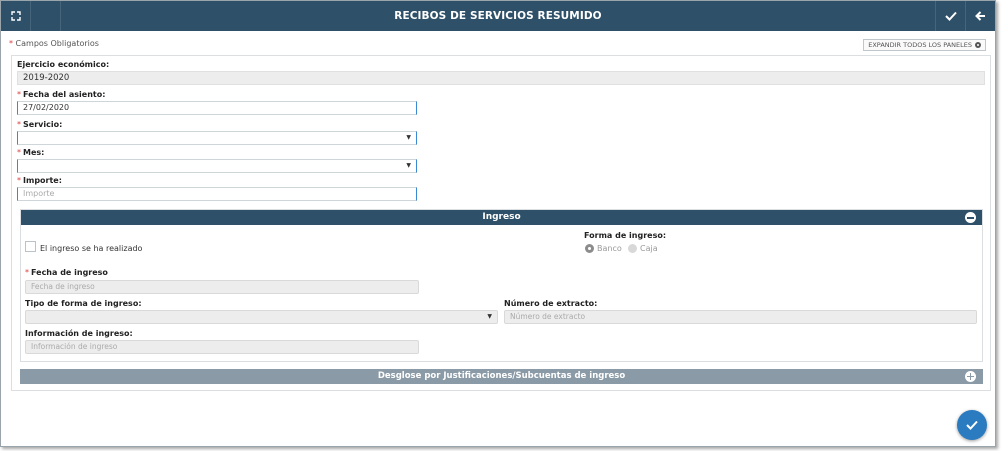  Describe the element at coordinates (66, 272) in the screenshot. I see `fecha-ingreso-label: * Fecha de ingreso` at that location.